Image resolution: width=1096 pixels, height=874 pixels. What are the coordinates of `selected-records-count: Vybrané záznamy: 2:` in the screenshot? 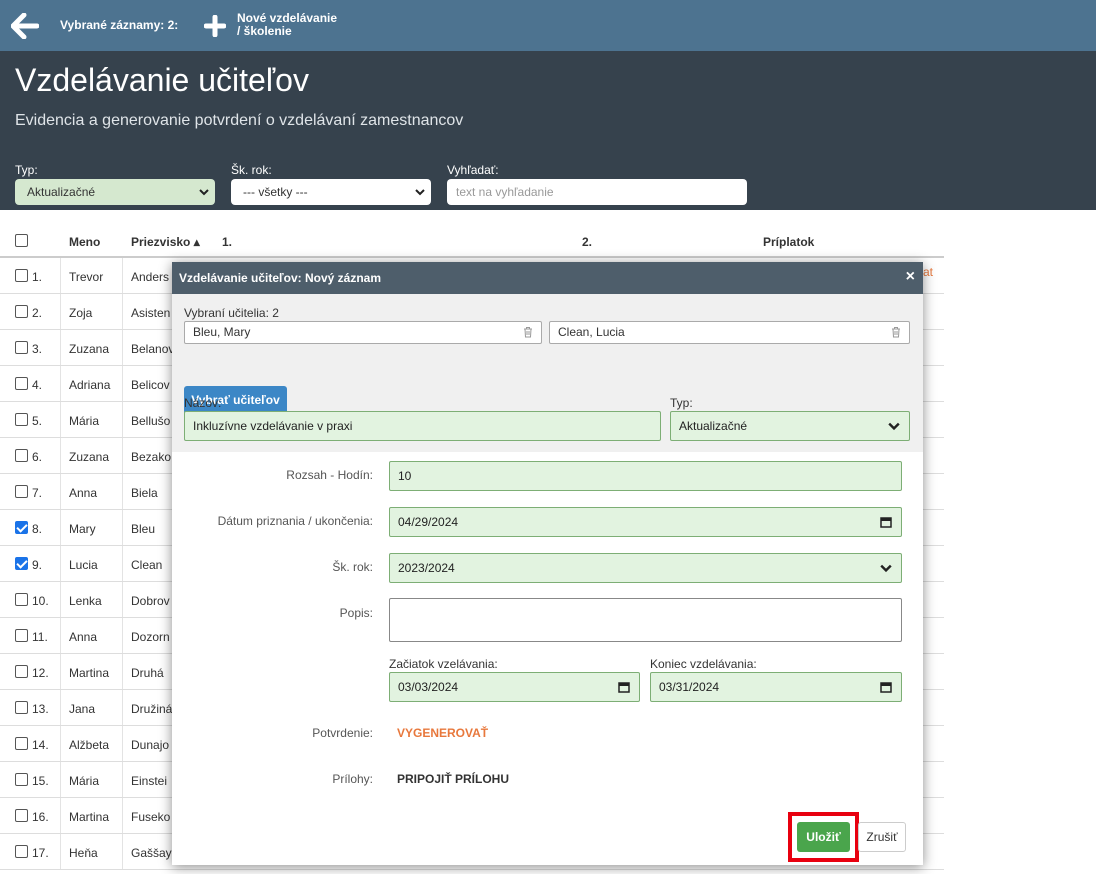 It's located at (119, 25).